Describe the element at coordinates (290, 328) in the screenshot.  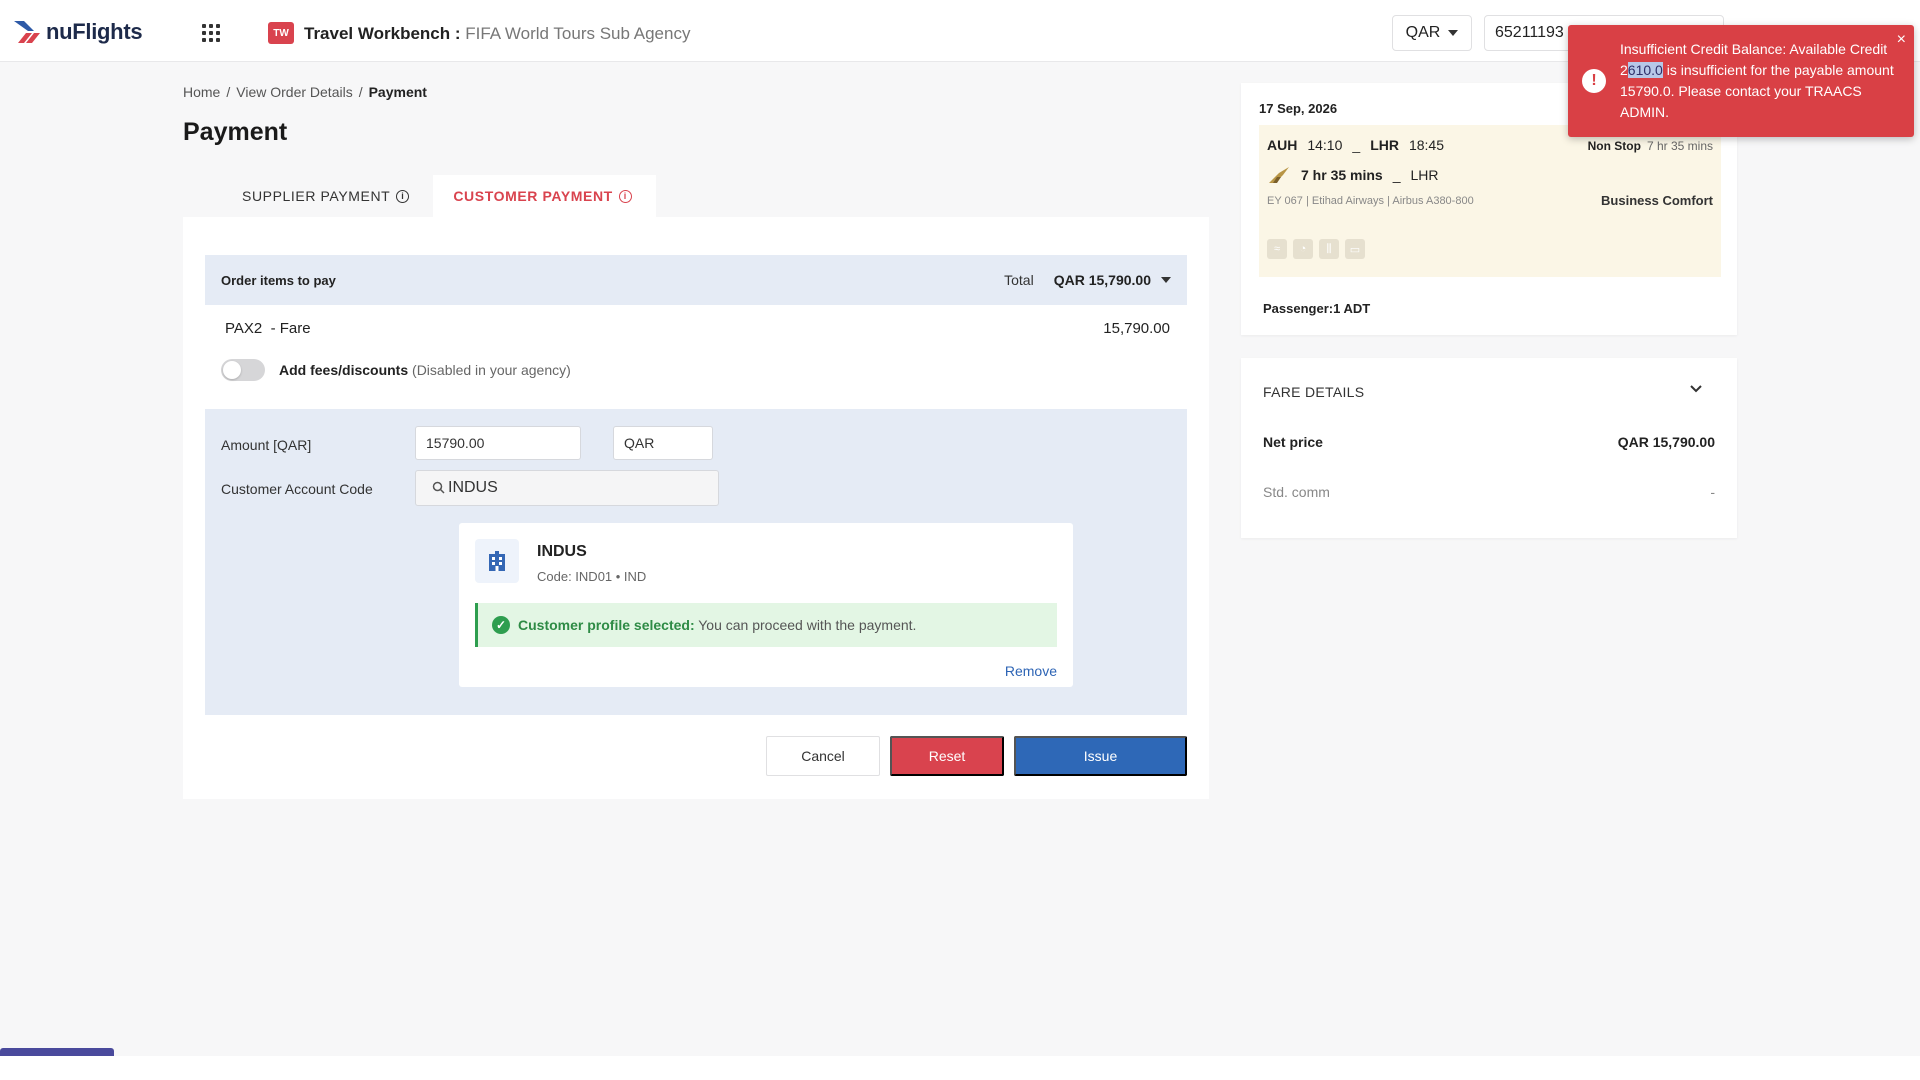
I see `pax-type: - Fare` at that location.